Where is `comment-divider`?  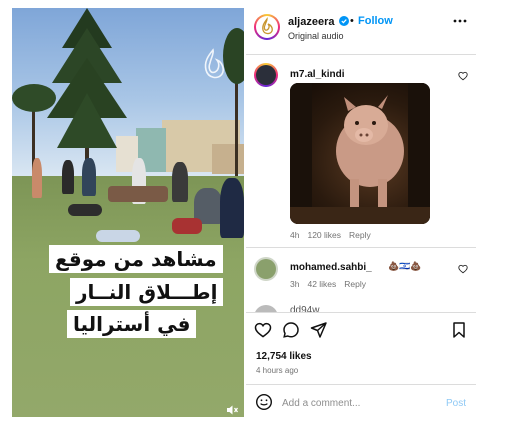
comment-divider is located at coordinates (361, 247).